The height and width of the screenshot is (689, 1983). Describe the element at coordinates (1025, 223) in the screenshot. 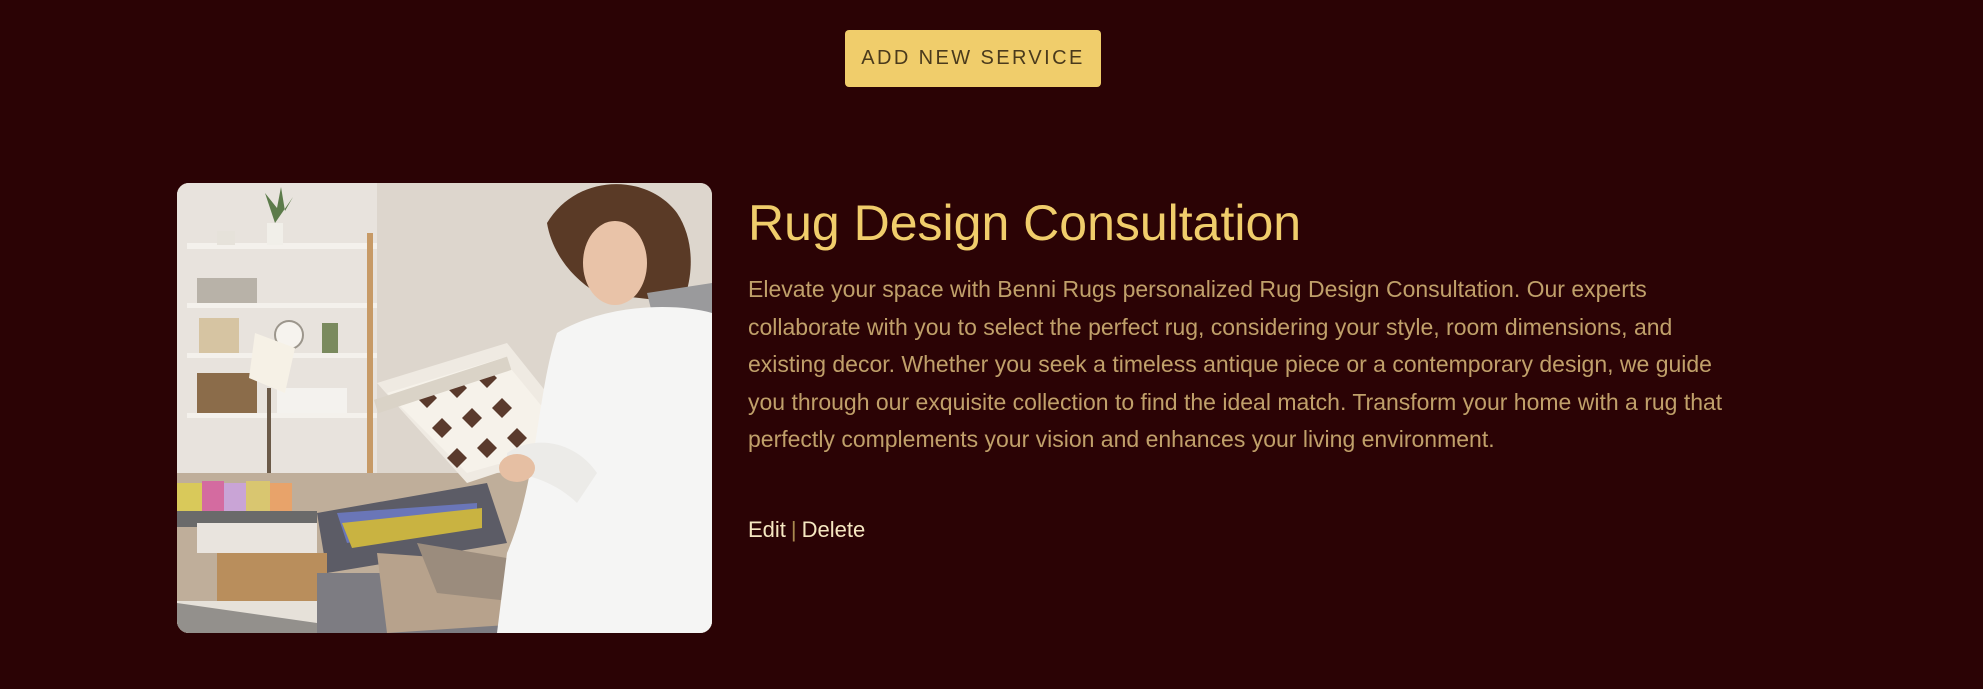

I see `service-title: Rug Design Consultation` at that location.